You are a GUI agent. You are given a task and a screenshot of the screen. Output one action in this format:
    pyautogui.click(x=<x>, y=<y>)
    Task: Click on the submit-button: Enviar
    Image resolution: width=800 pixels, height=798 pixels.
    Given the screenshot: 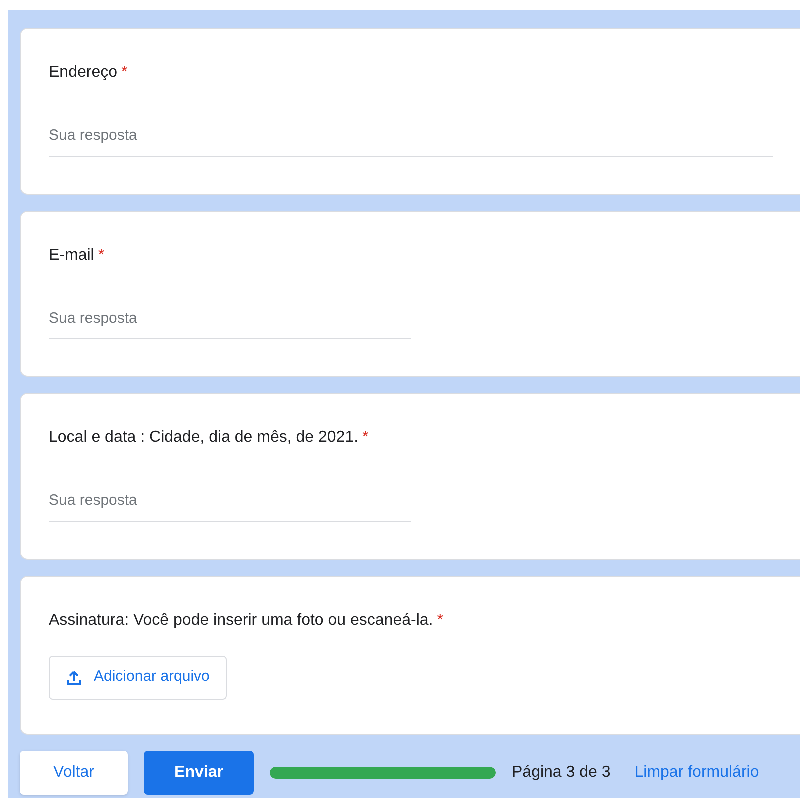 What is the action you would take?
    pyautogui.click(x=199, y=772)
    